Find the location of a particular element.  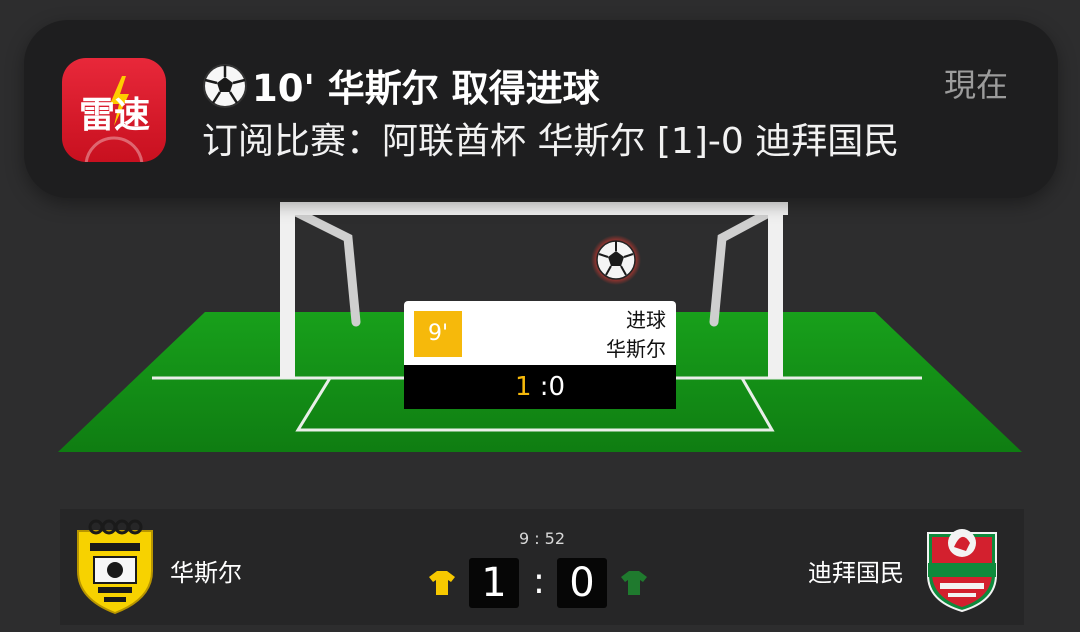

home-shirt-icon is located at coordinates (442, 583).